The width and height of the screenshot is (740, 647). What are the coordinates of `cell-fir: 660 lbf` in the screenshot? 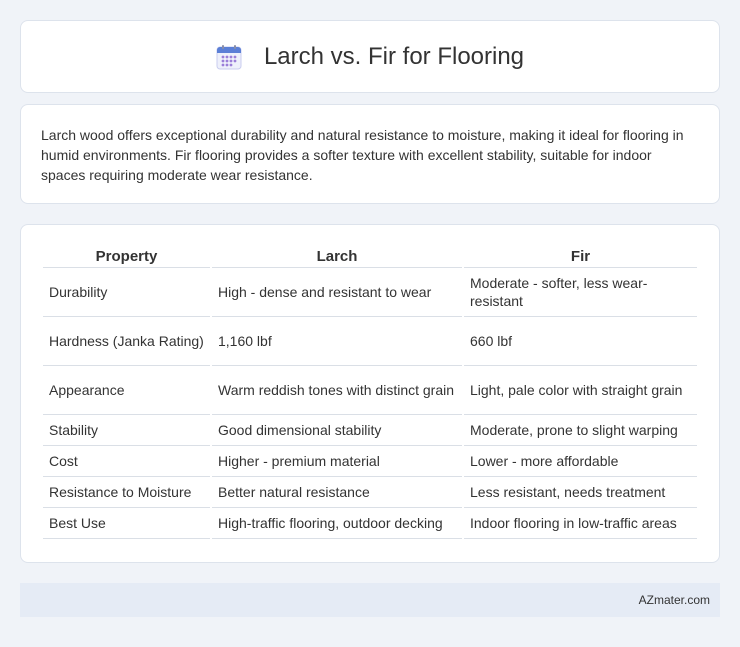 It's located at (580, 341).